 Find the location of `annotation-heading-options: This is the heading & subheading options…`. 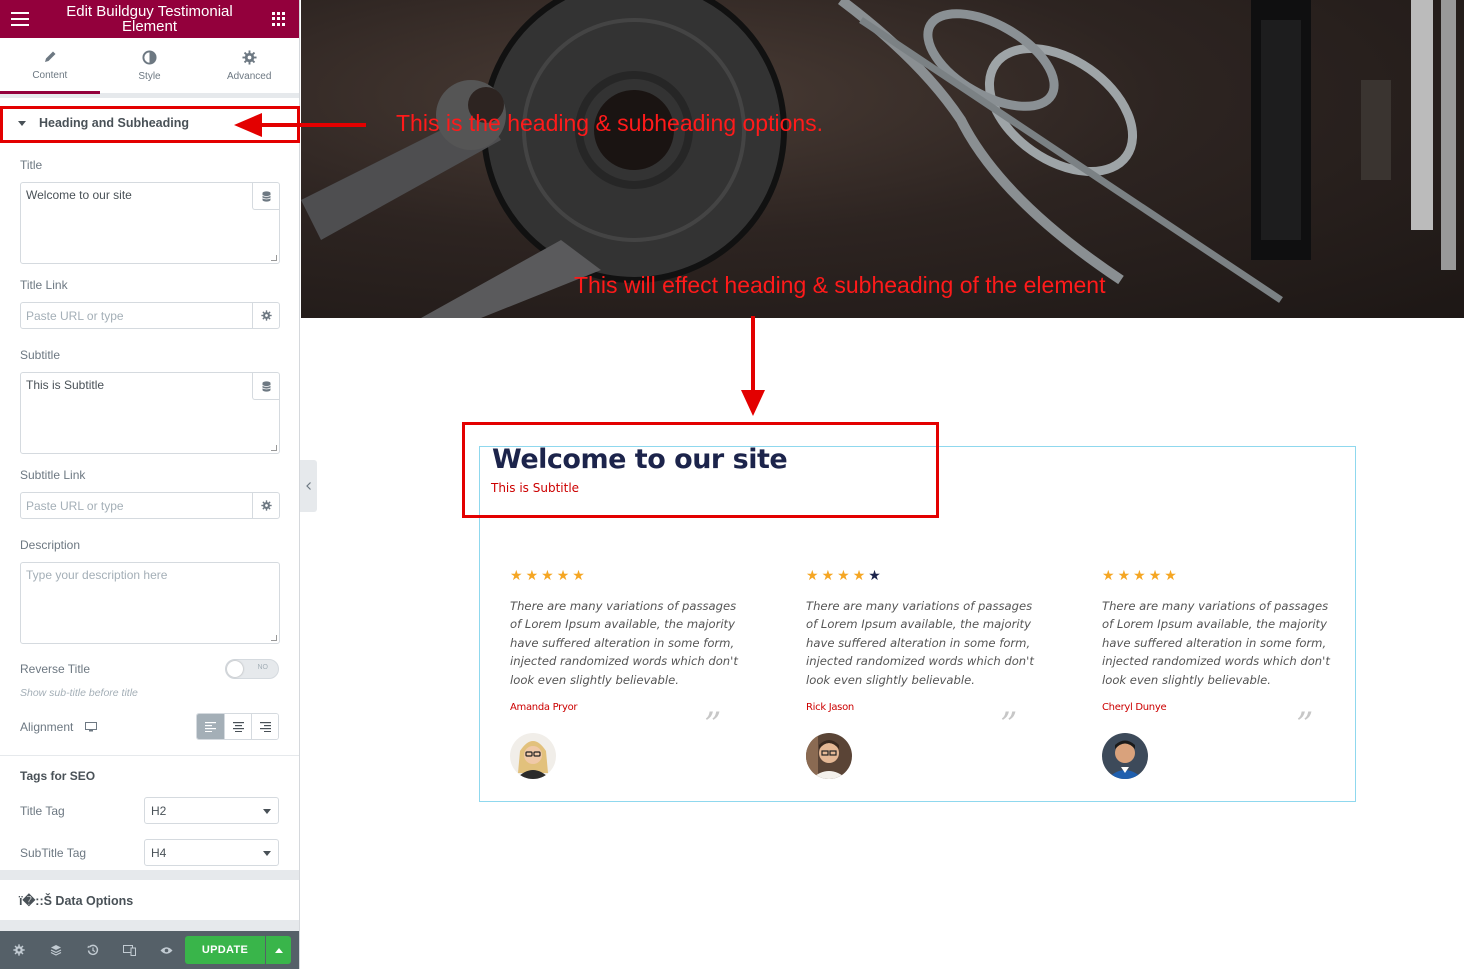

annotation-heading-options: This is the heading & subheading options… is located at coordinates (610, 123).